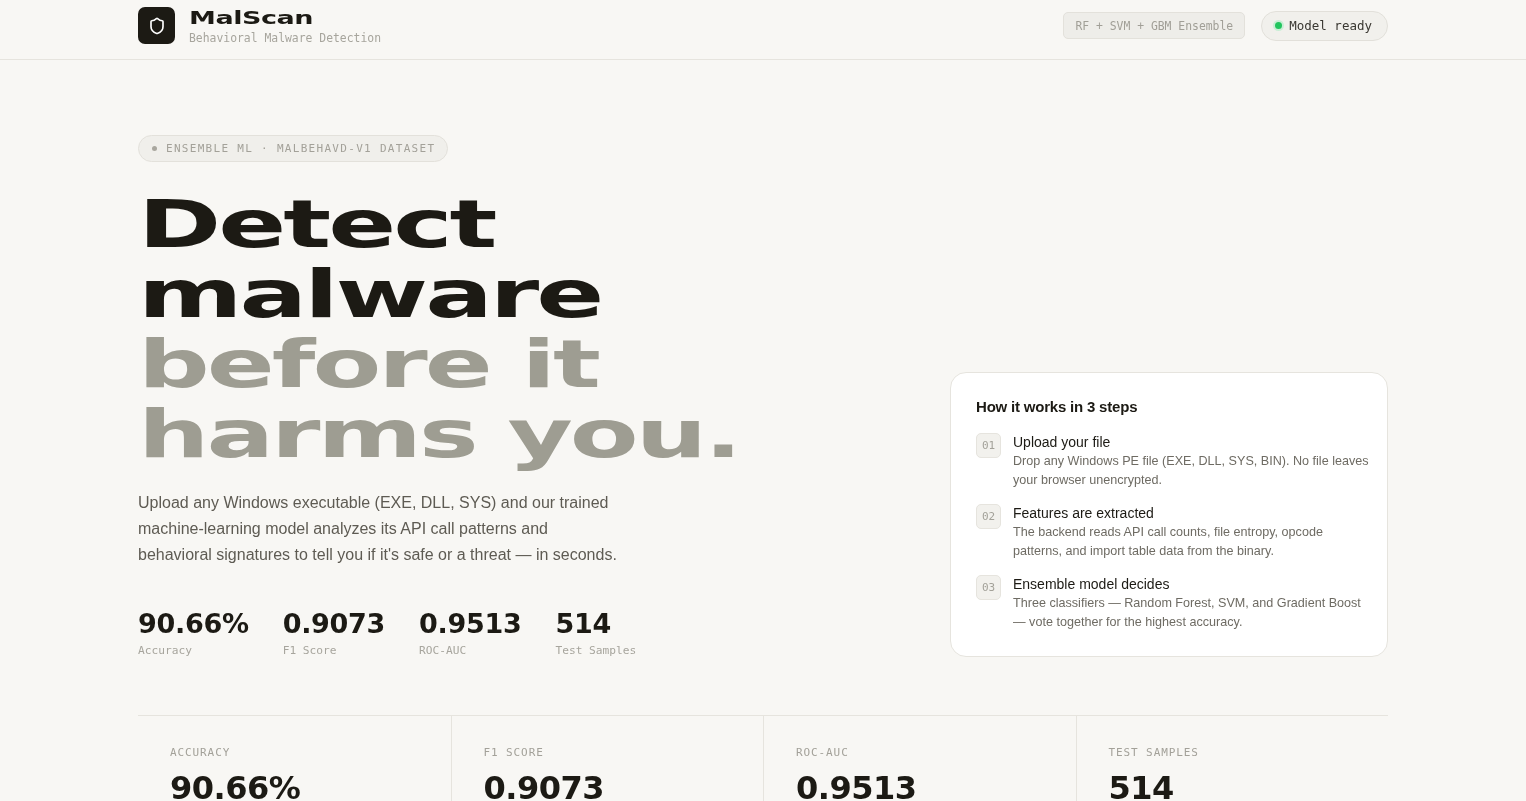  What do you see at coordinates (988, 445) in the screenshot?
I see `step-number: 01` at bounding box center [988, 445].